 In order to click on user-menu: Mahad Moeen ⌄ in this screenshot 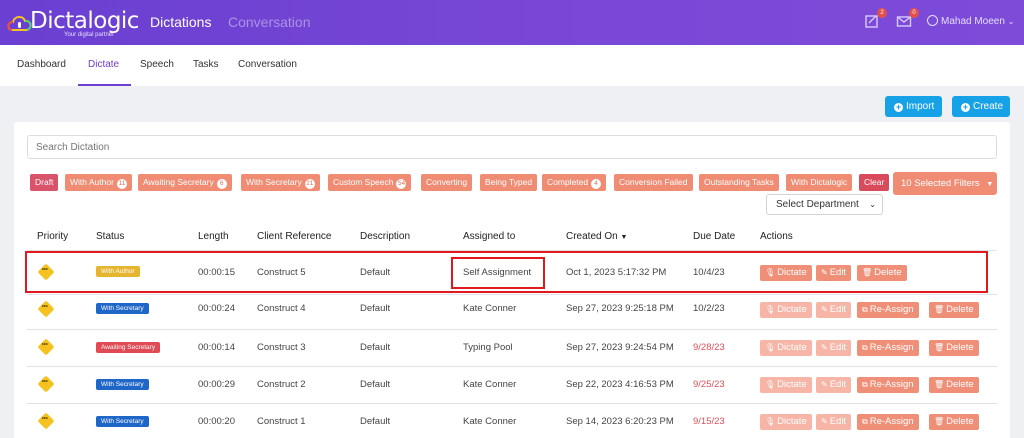, I will do `click(970, 21)`.